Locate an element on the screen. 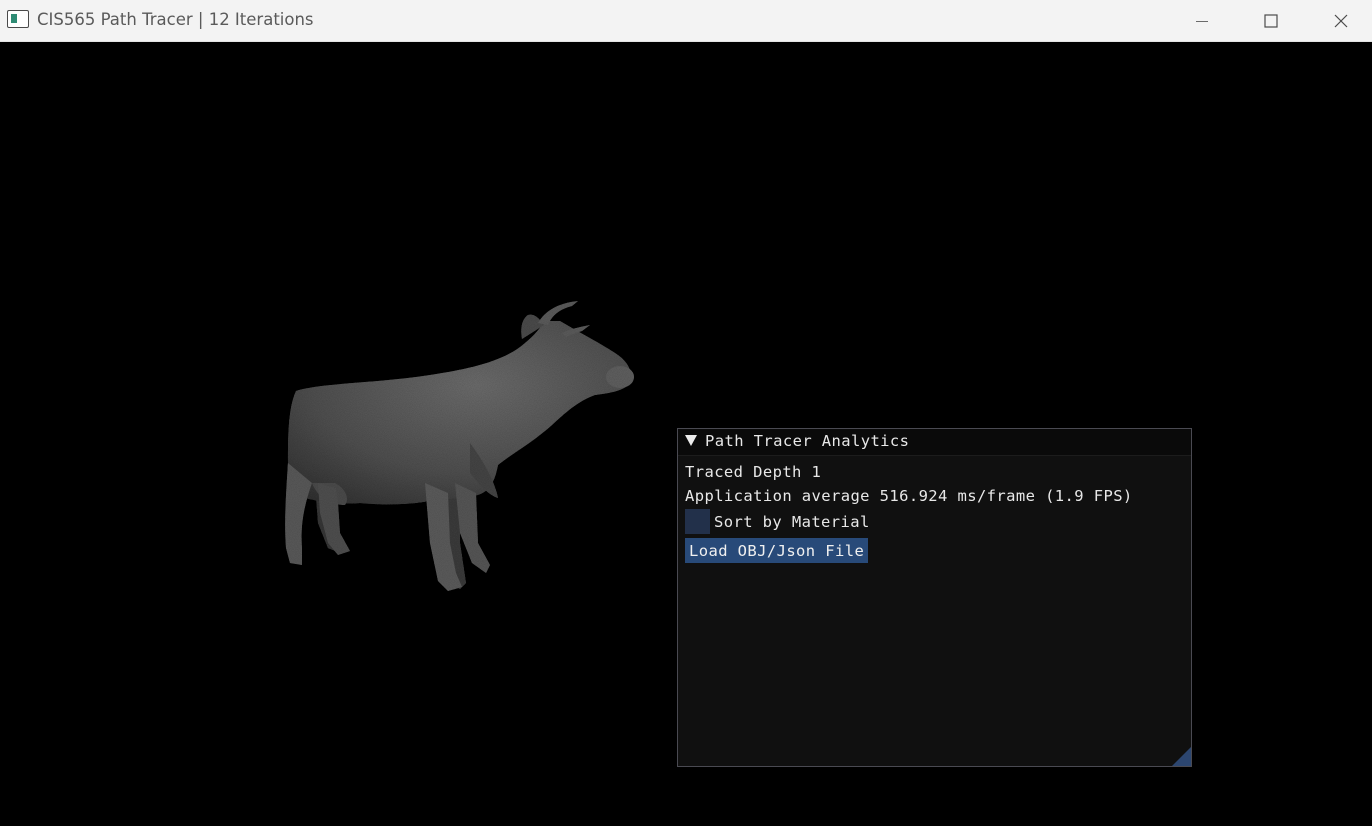 The height and width of the screenshot is (826, 1372). analytics-panel-title: Path Tracer Analytics is located at coordinates (807, 441).